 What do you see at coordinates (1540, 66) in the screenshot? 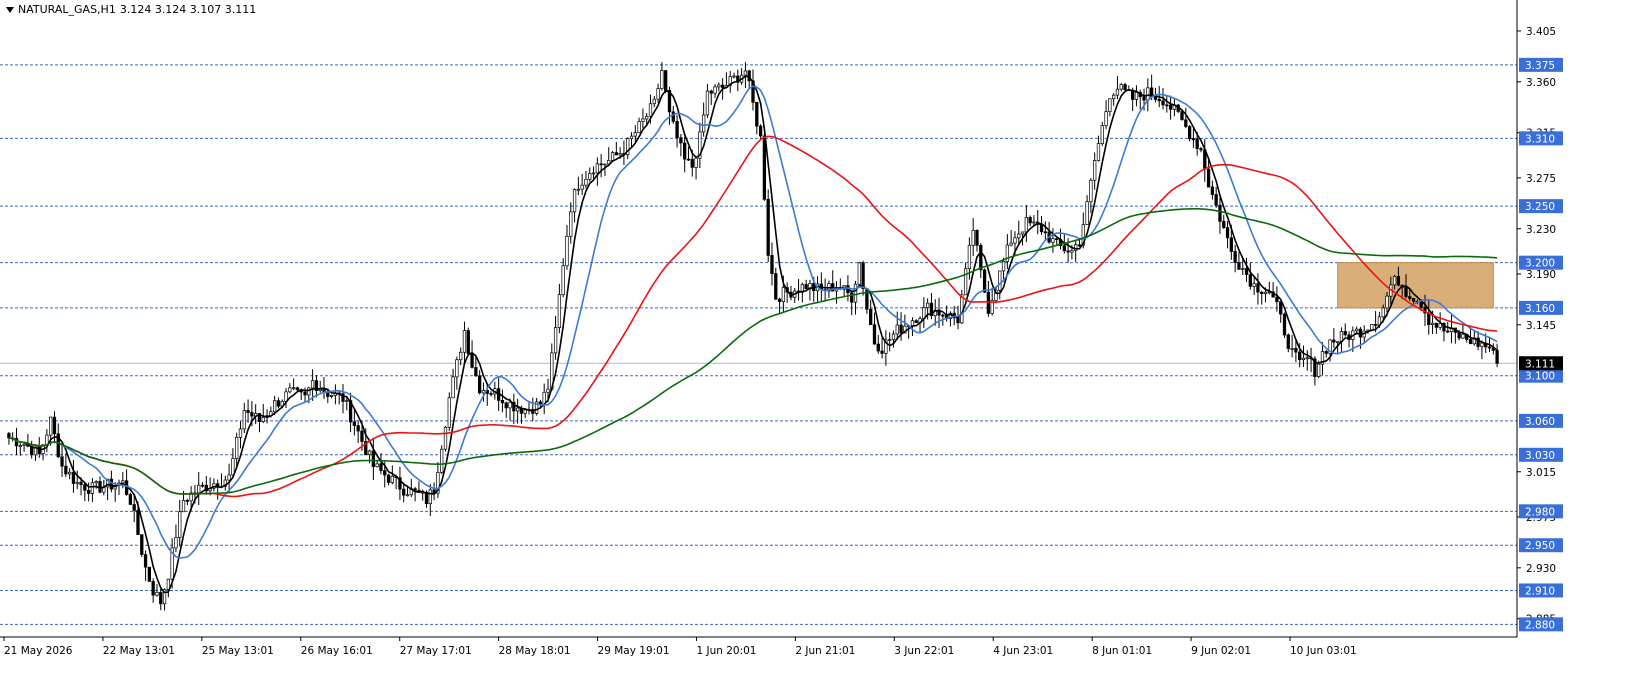
I see `level-label: 3.375` at bounding box center [1540, 66].